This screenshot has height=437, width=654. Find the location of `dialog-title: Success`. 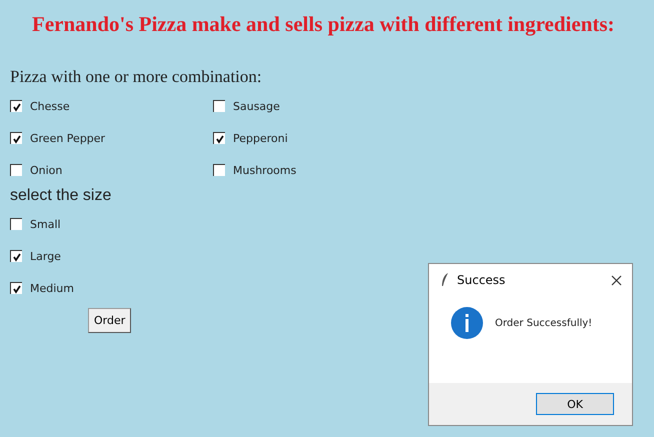

dialog-title: Success is located at coordinates (481, 280).